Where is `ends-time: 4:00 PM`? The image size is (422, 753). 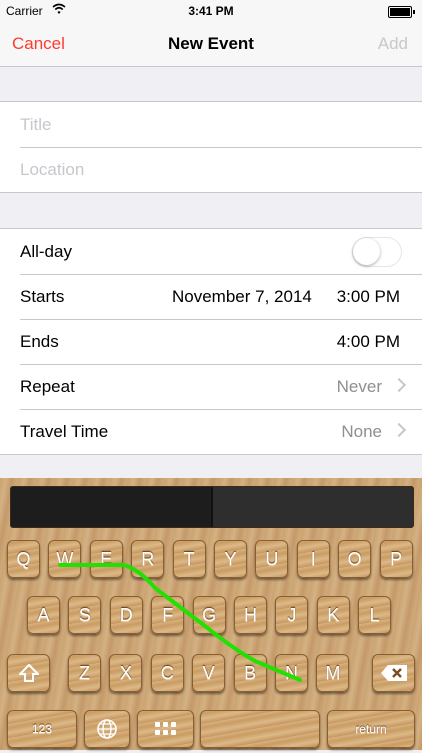
ends-time: 4:00 PM is located at coordinates (368, 342).